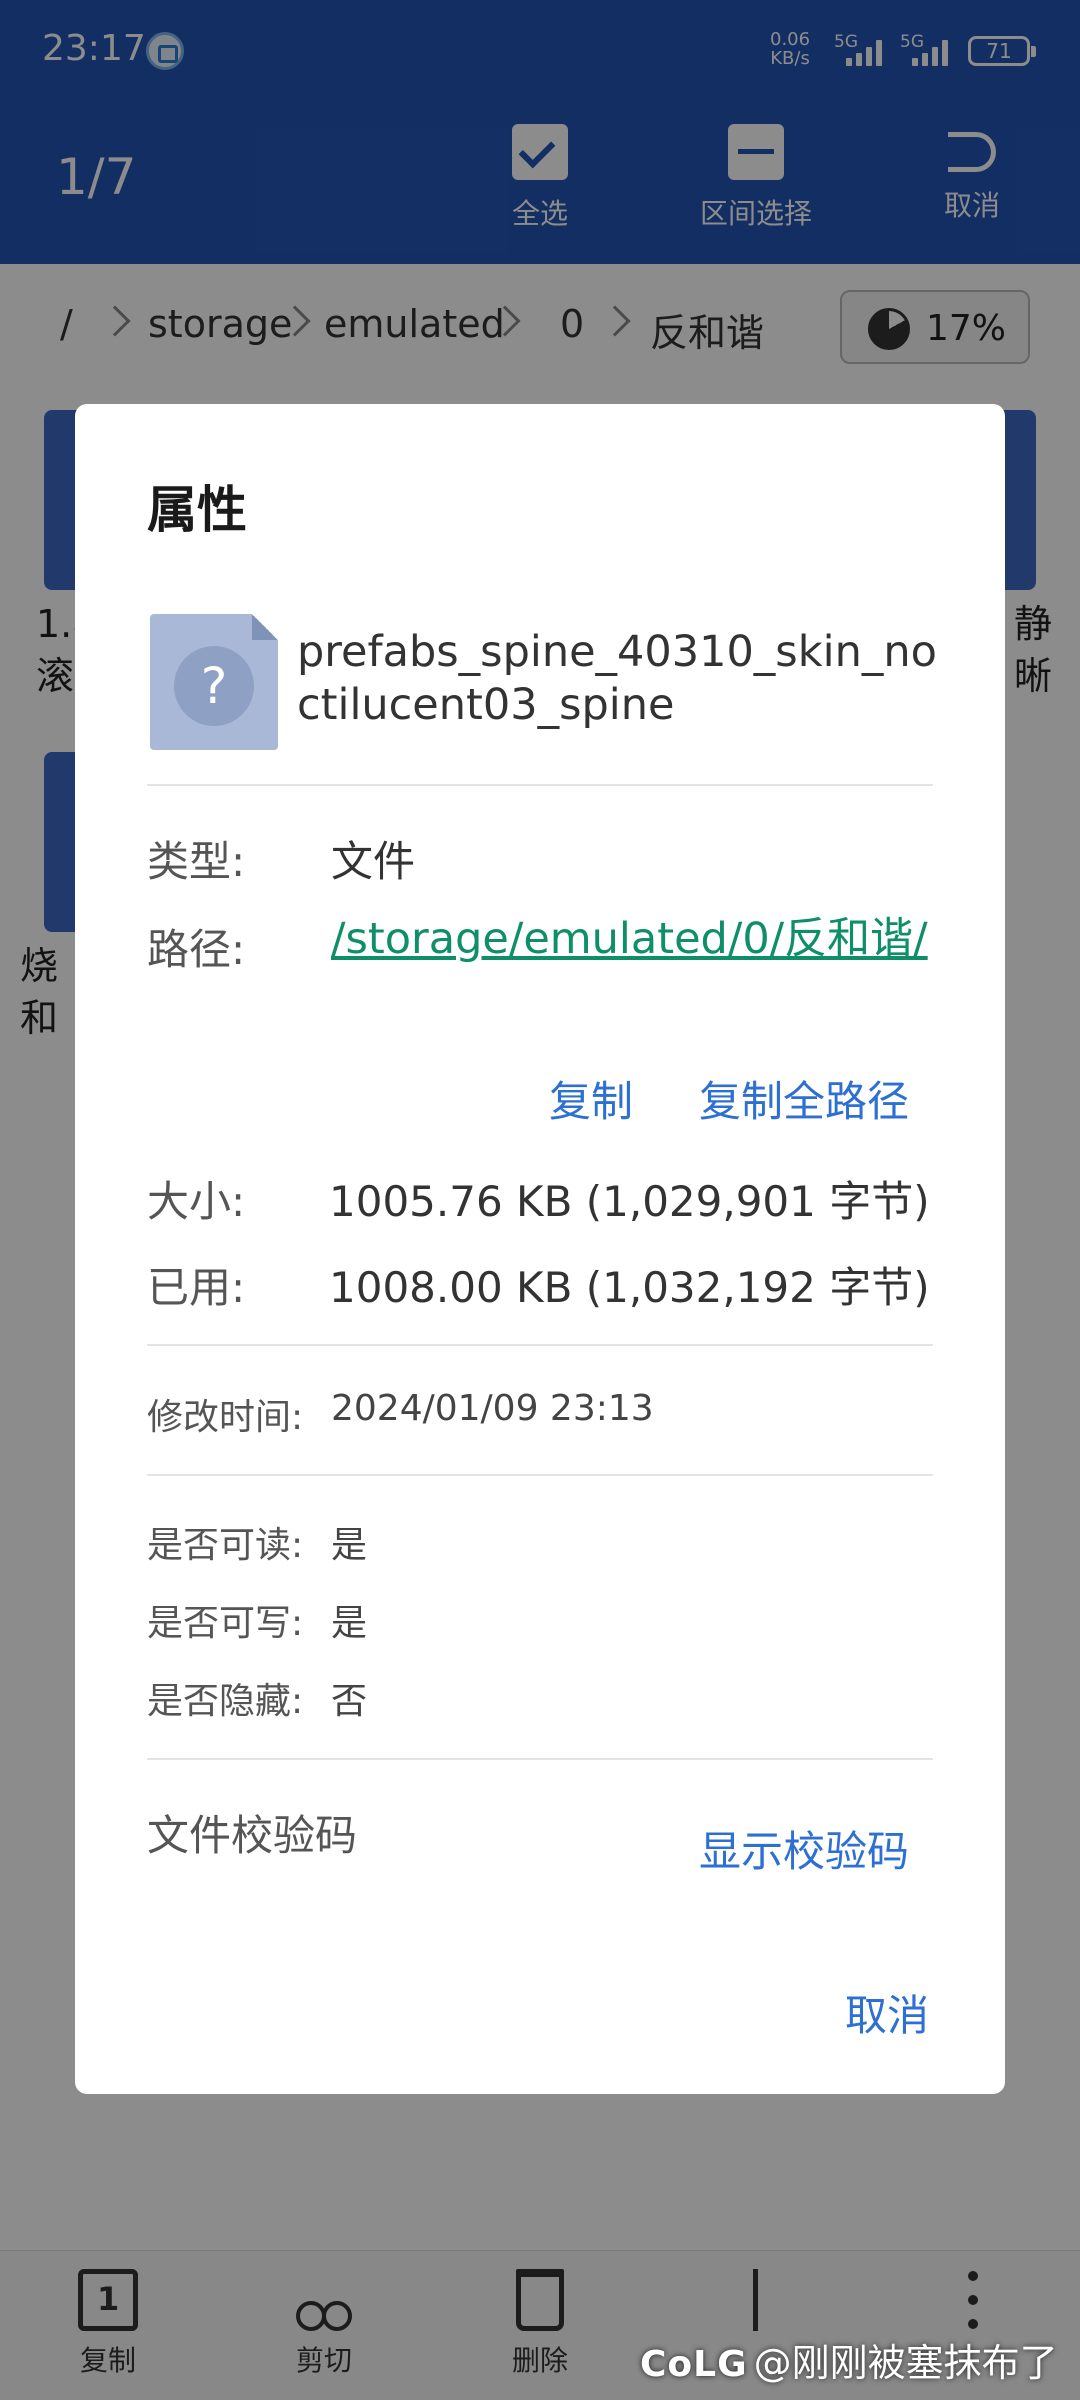 Image resolution: width=1080 pixels, height=2400 pixels. Describe the element at coordinates (197, 510) in the screenshot. I see `dialog-title: 属性` at that location.